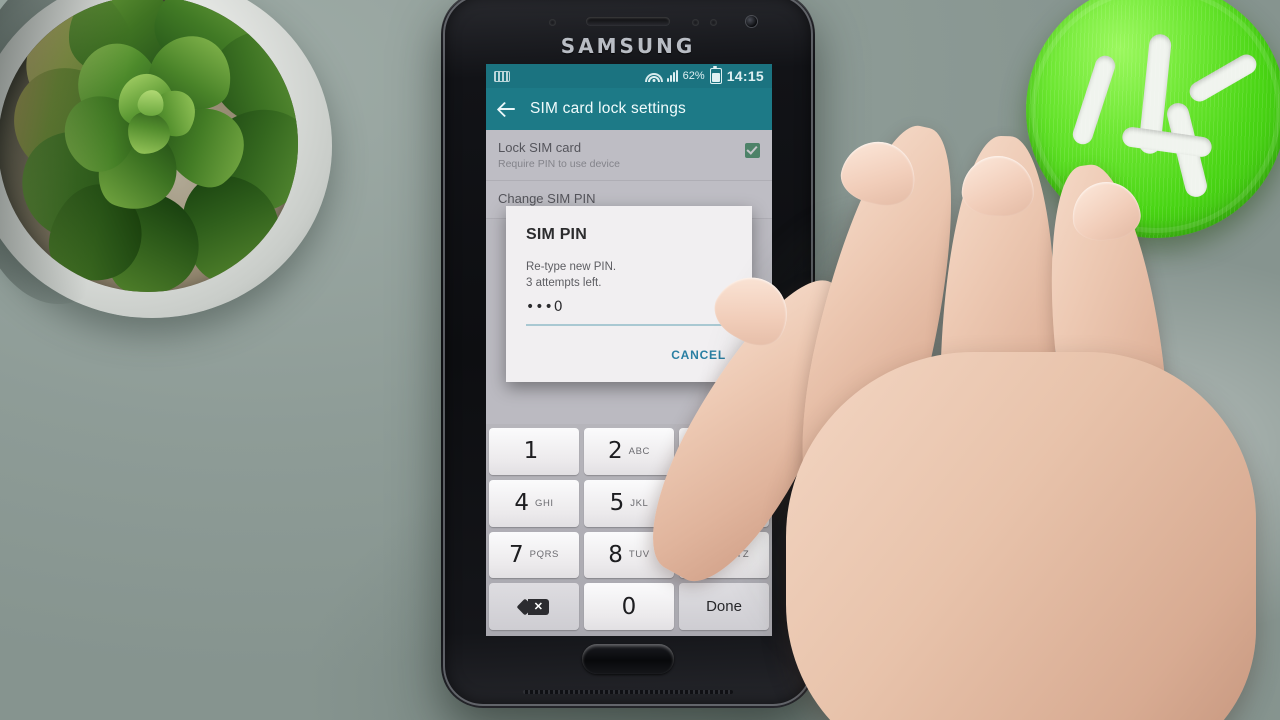 Image resolution: width=1280 pixels, height=720 pixels. I want to click on key-done: Done, so click(724, 606).